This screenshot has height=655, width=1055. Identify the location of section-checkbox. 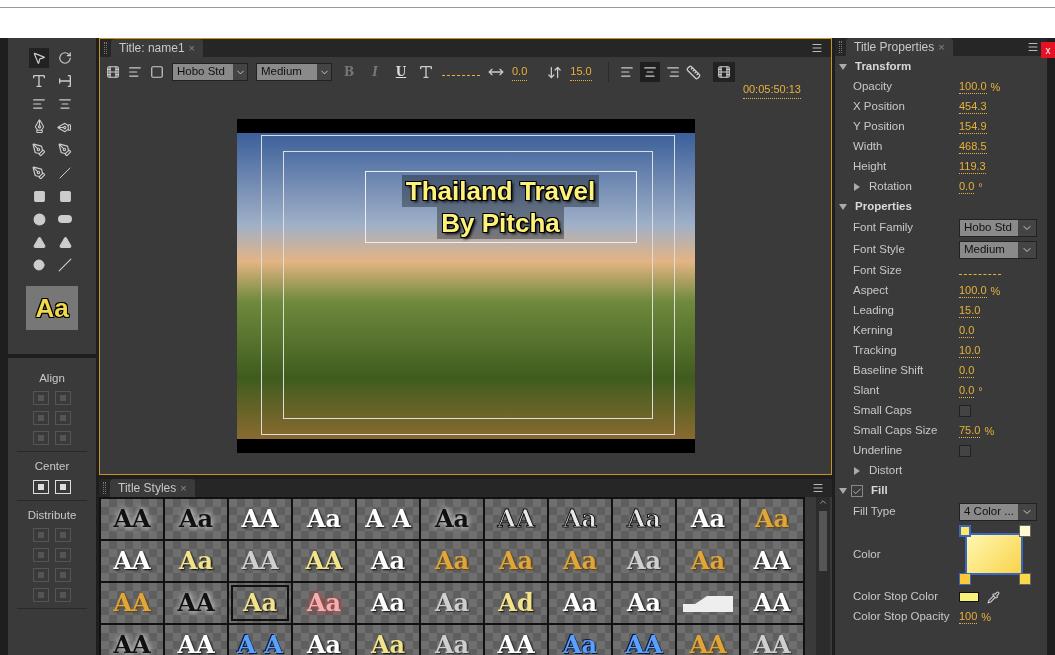
(857, 491).